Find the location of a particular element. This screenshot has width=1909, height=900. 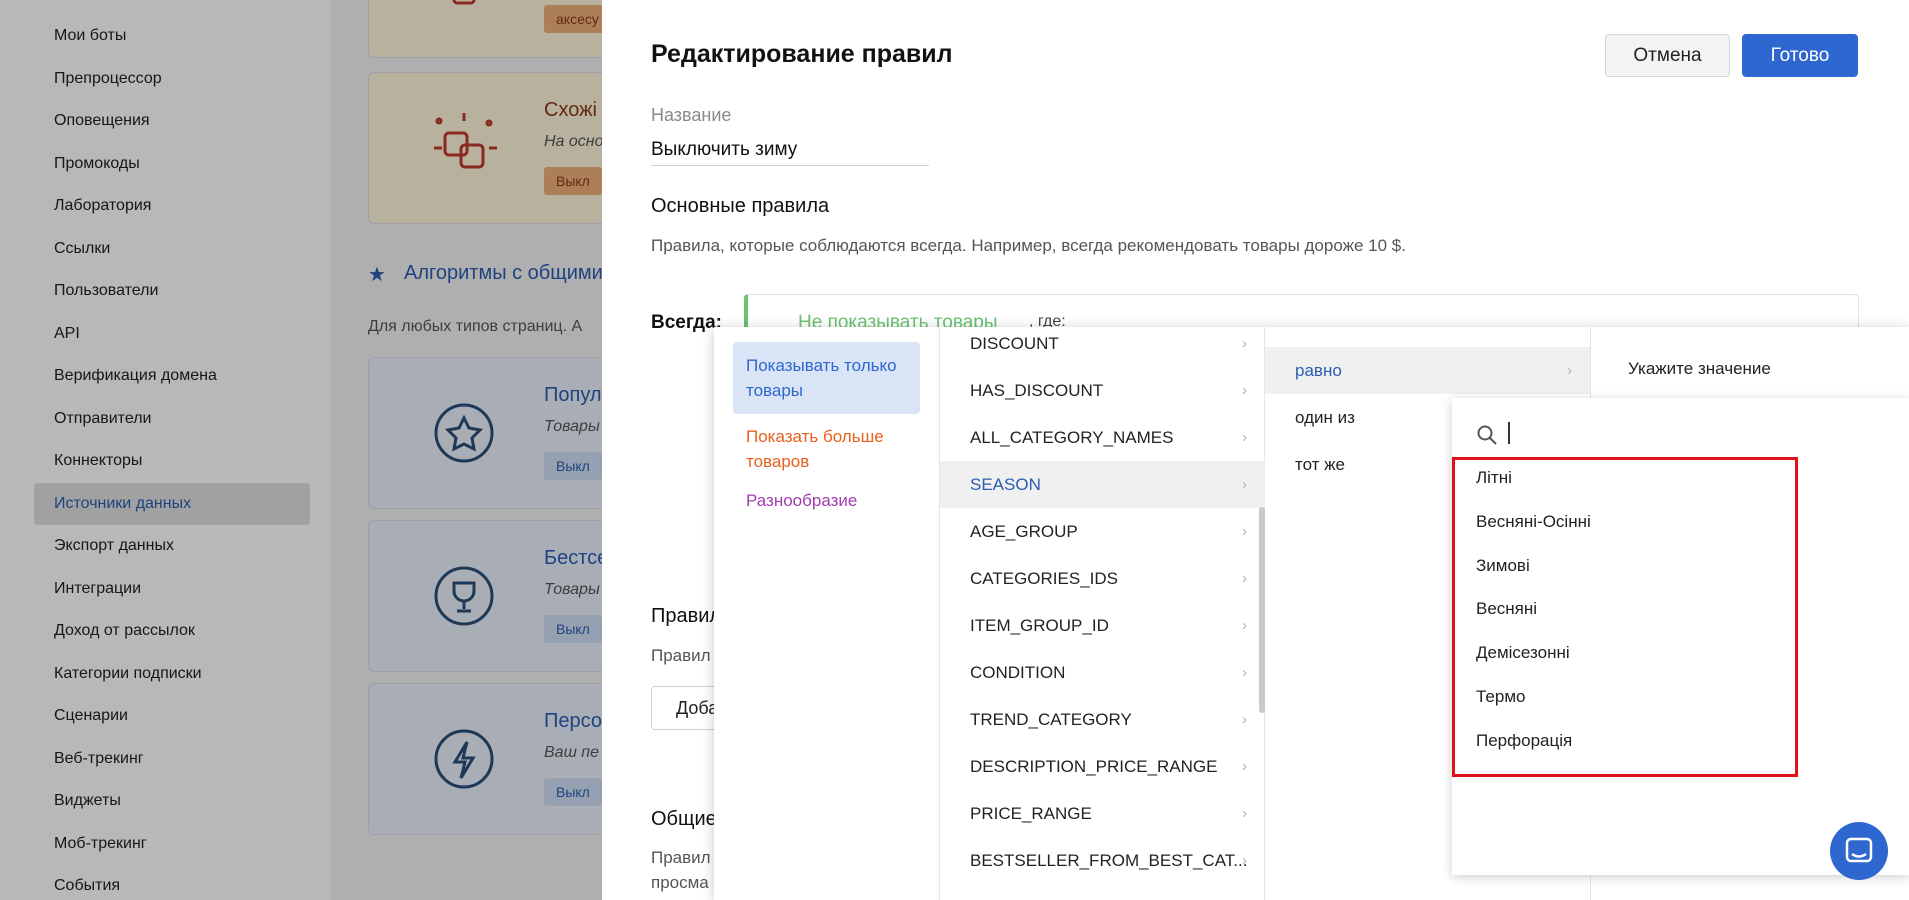

modal-title: Редактирование правил is located at coordinates (802, 54).